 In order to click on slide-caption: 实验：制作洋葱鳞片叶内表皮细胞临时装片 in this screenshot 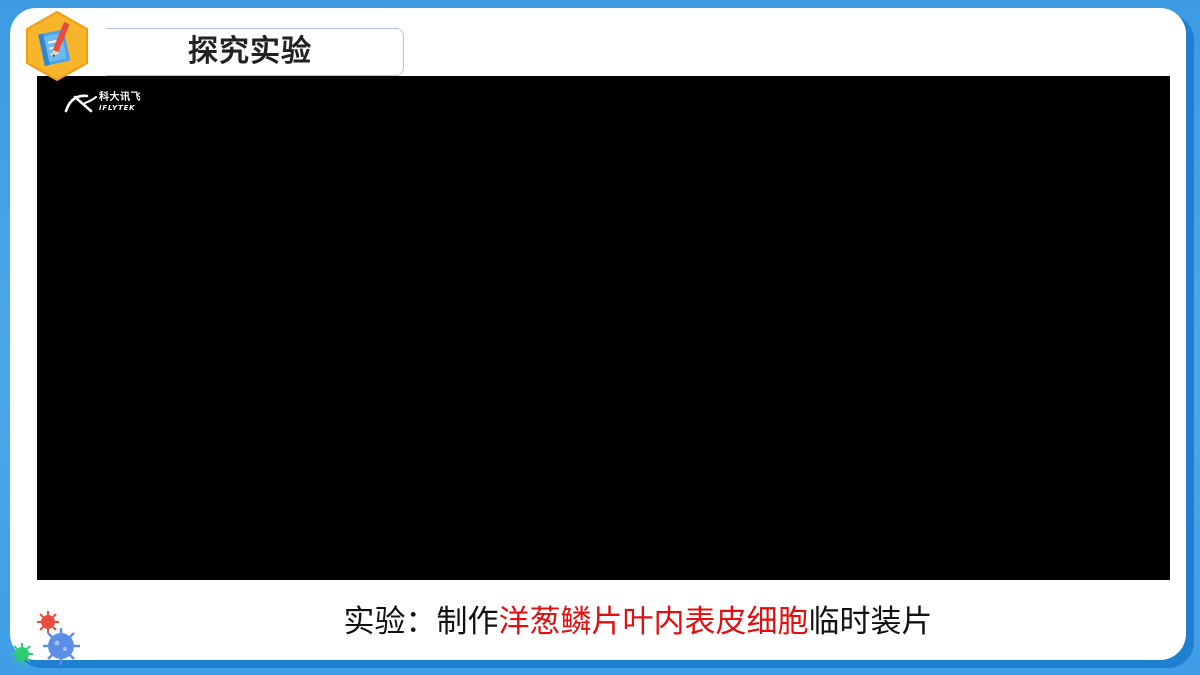, I will do `click(598, 622)`.